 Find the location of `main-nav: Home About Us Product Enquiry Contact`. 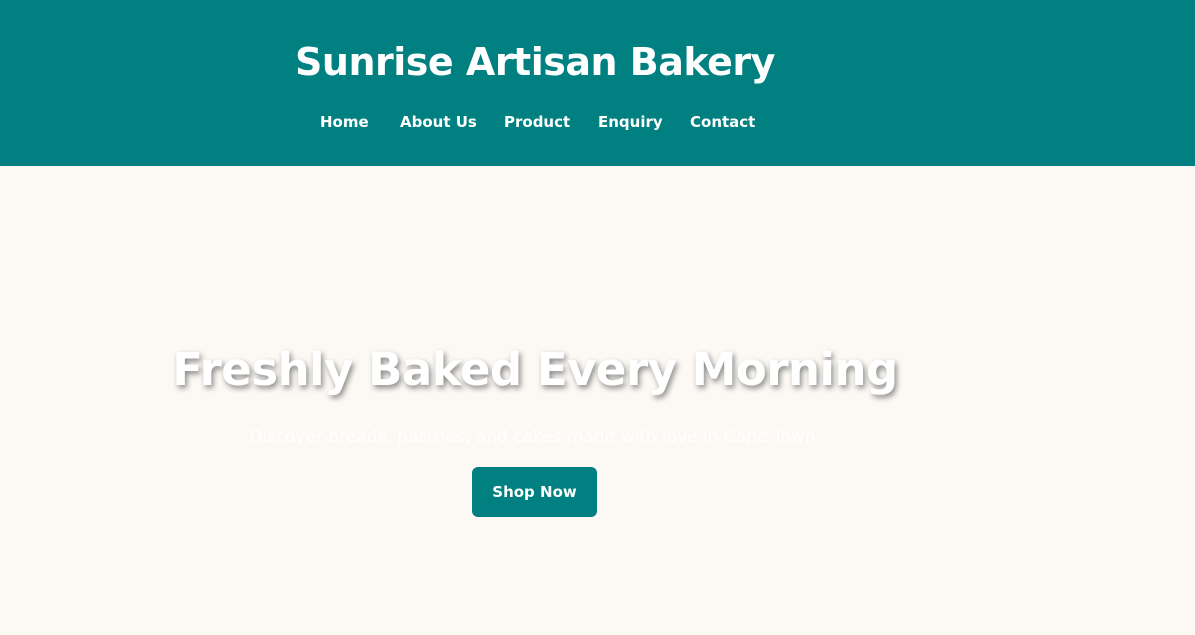

main-nav: Home About Us Product Enquiry Contact is located at coordinates (597, 122).